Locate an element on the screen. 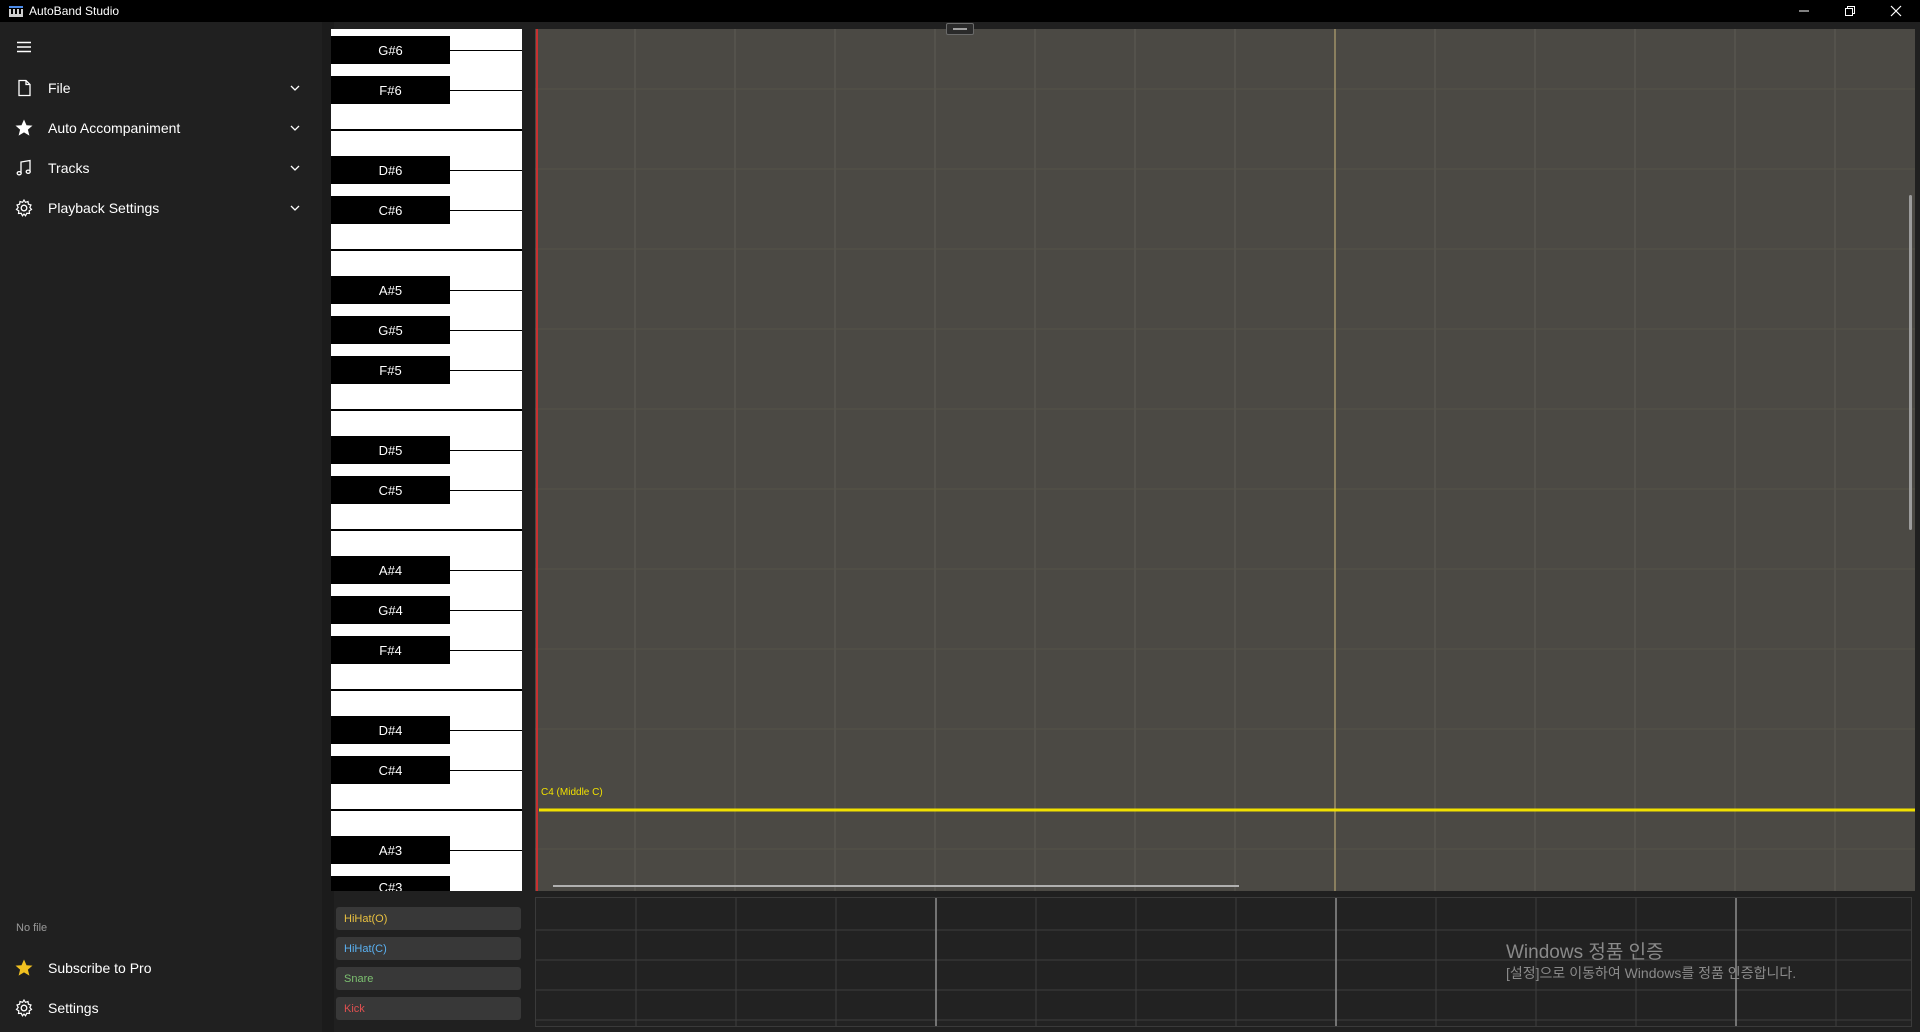  drum-grid-lines is located at coordinates (1223, 962).